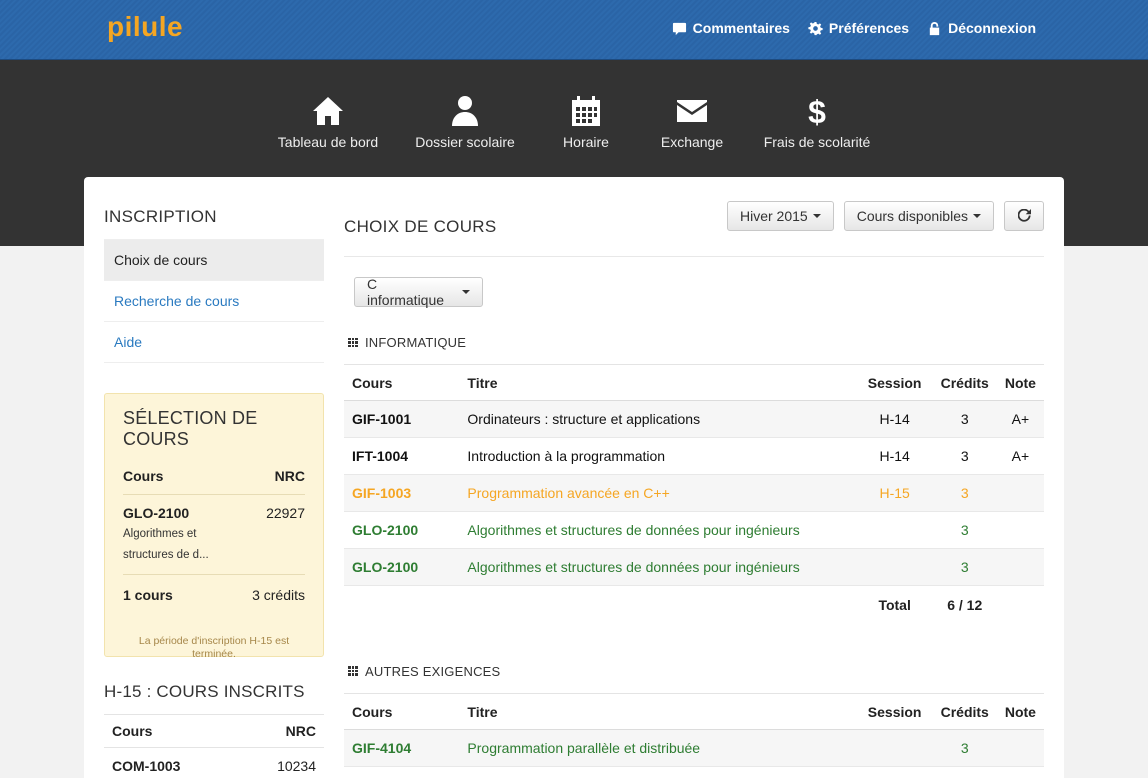 This screenshot has height=778, width=1148. I want to click on course-session: H-15, so click(894, 493).